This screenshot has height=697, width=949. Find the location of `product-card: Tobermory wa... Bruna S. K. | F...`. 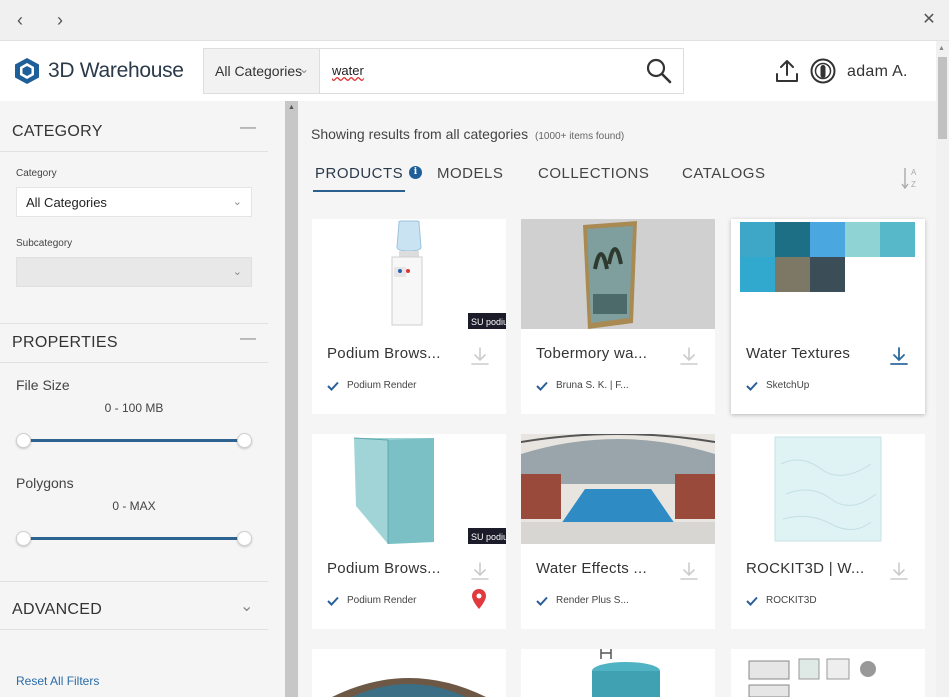

product-card: Tobermory wa... Bruna S. K. | F... is located at coordinates (618, 316).